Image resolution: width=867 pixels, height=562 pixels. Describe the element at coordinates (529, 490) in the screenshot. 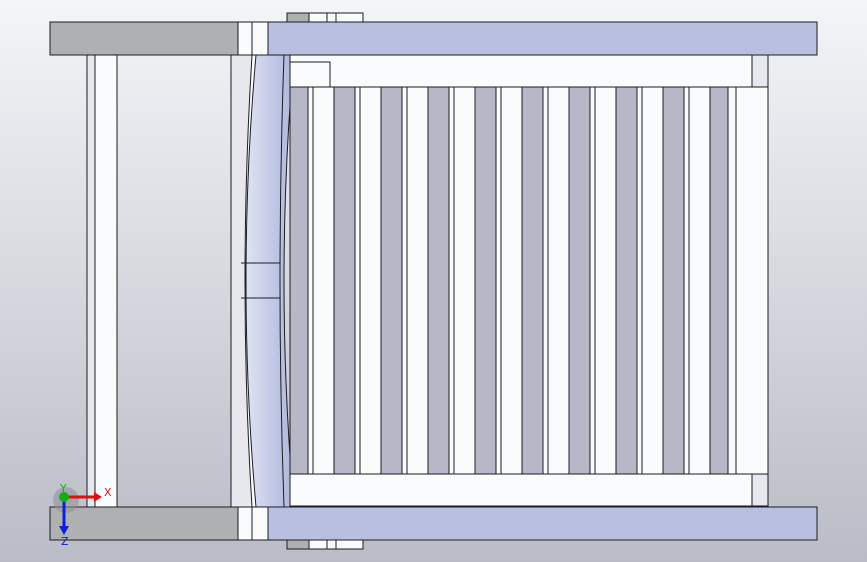

I see `crossbar-bottom` at that location.